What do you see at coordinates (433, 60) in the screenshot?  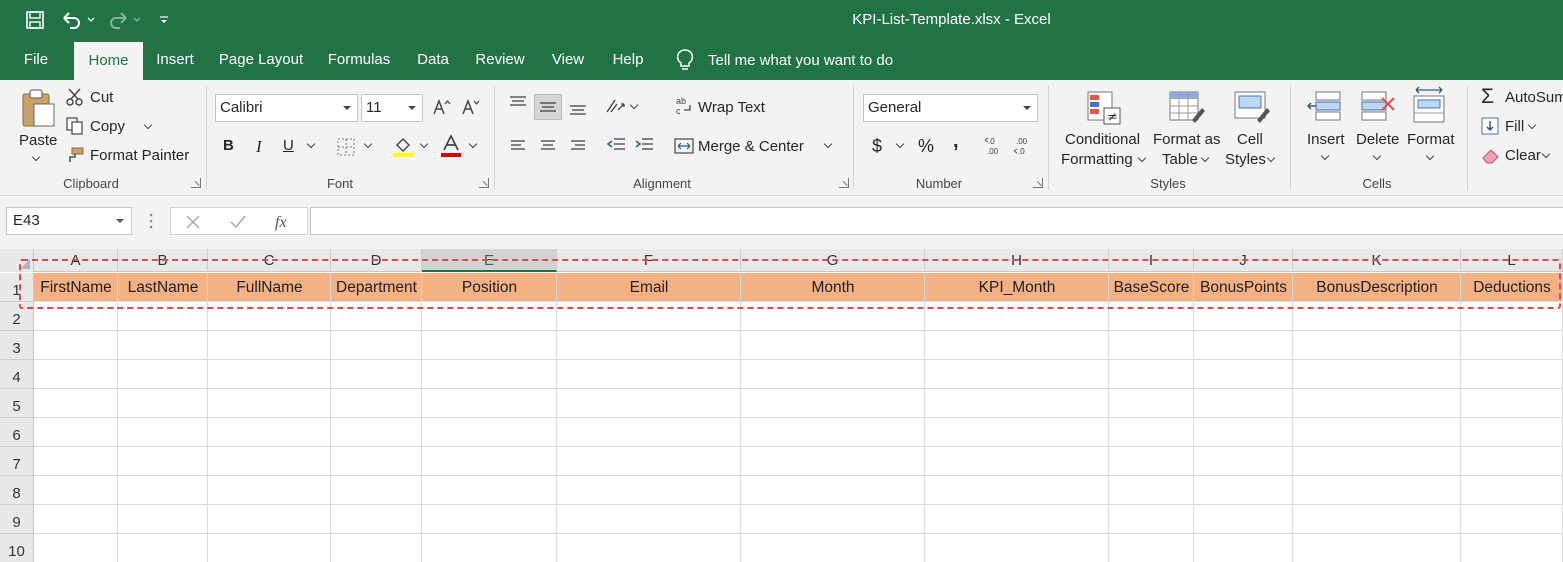 I see `tab-data: Data` at bounding box center [433, 60].